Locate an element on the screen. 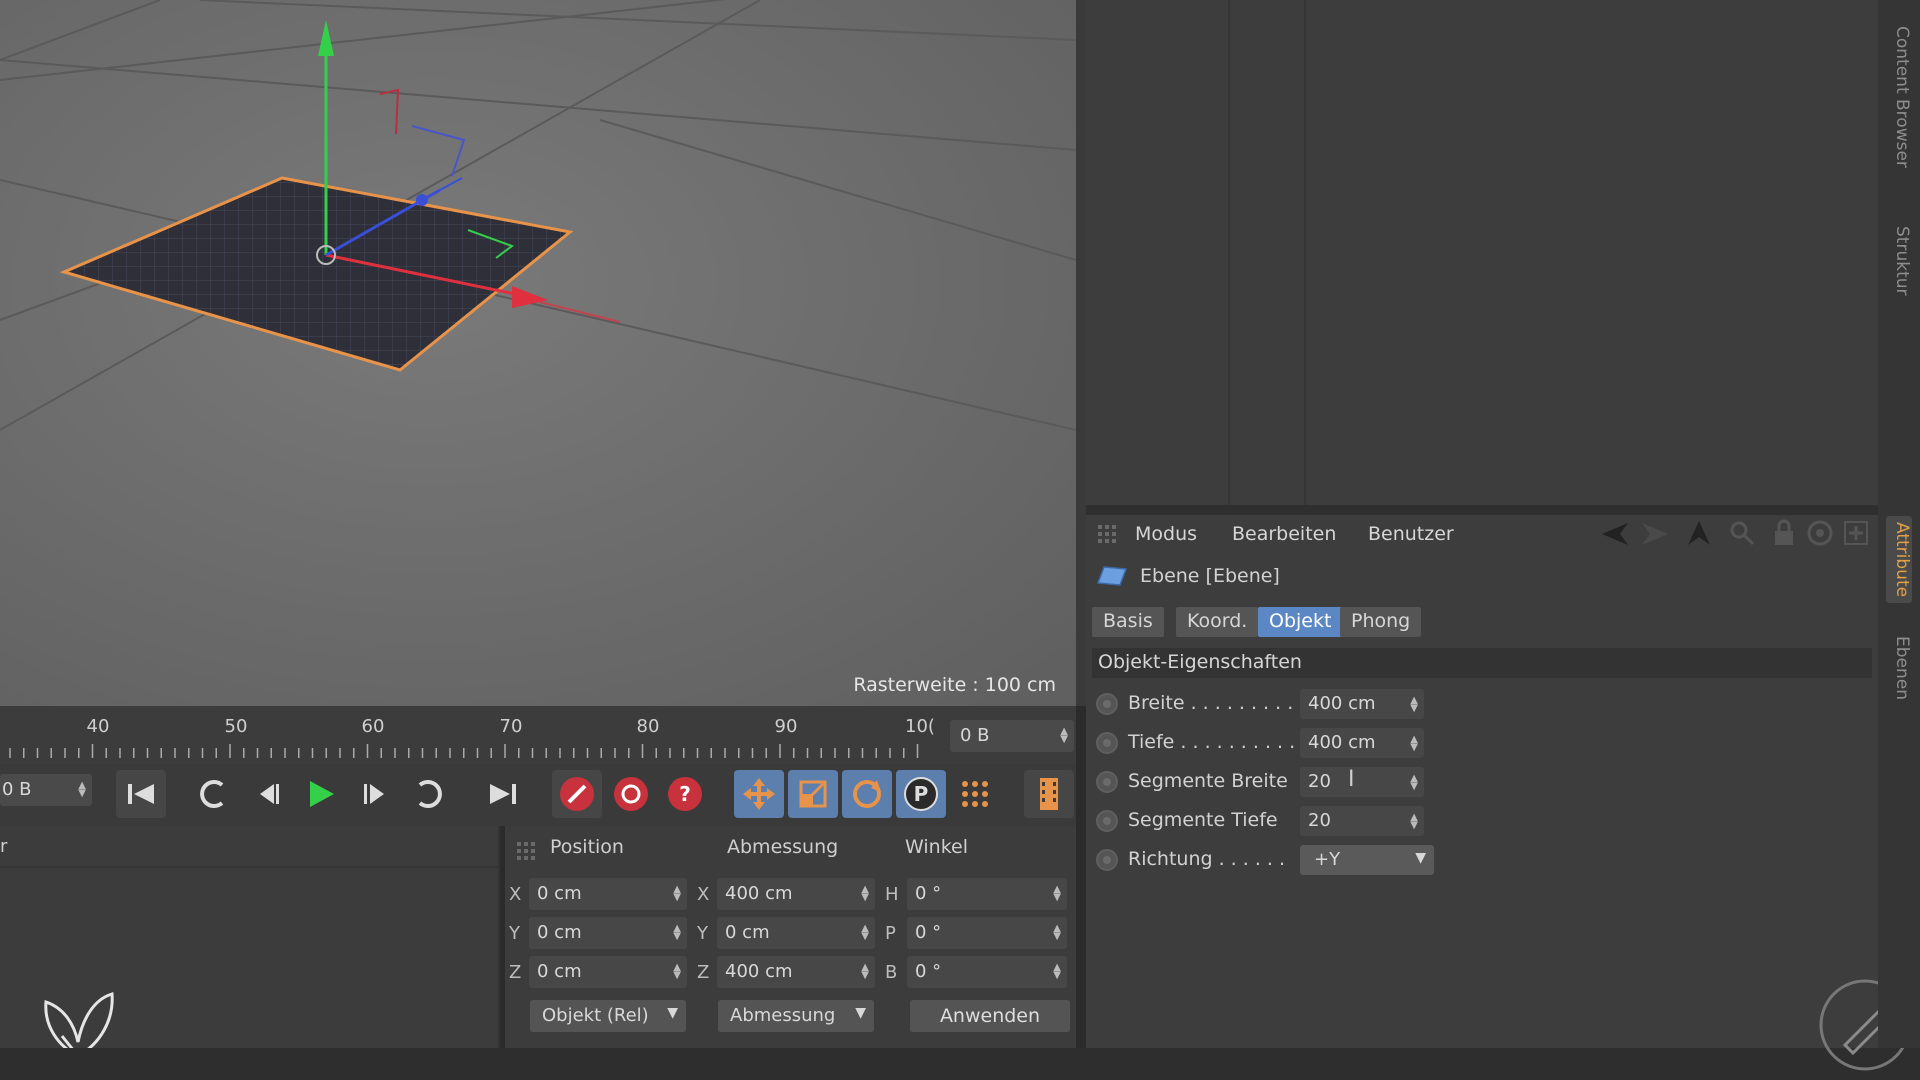  loop-forward-icon is located at coordinates (430, 794).